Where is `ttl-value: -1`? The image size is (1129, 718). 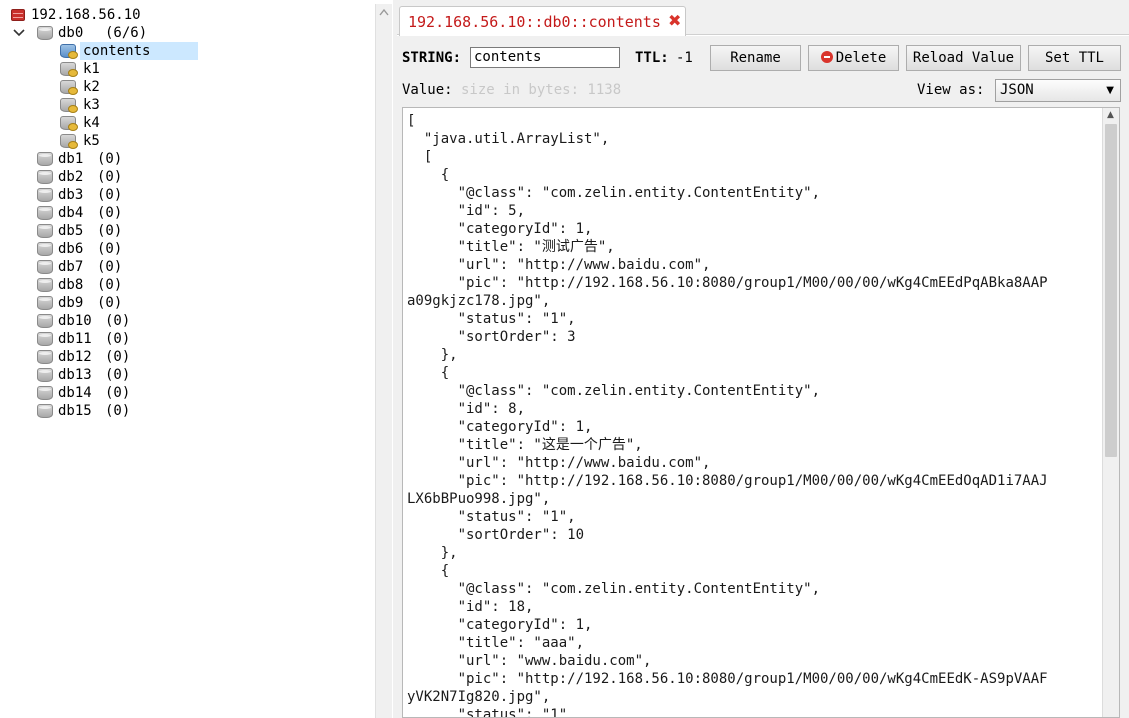 ttl-value: -1 is located at coordinates (684, 58).